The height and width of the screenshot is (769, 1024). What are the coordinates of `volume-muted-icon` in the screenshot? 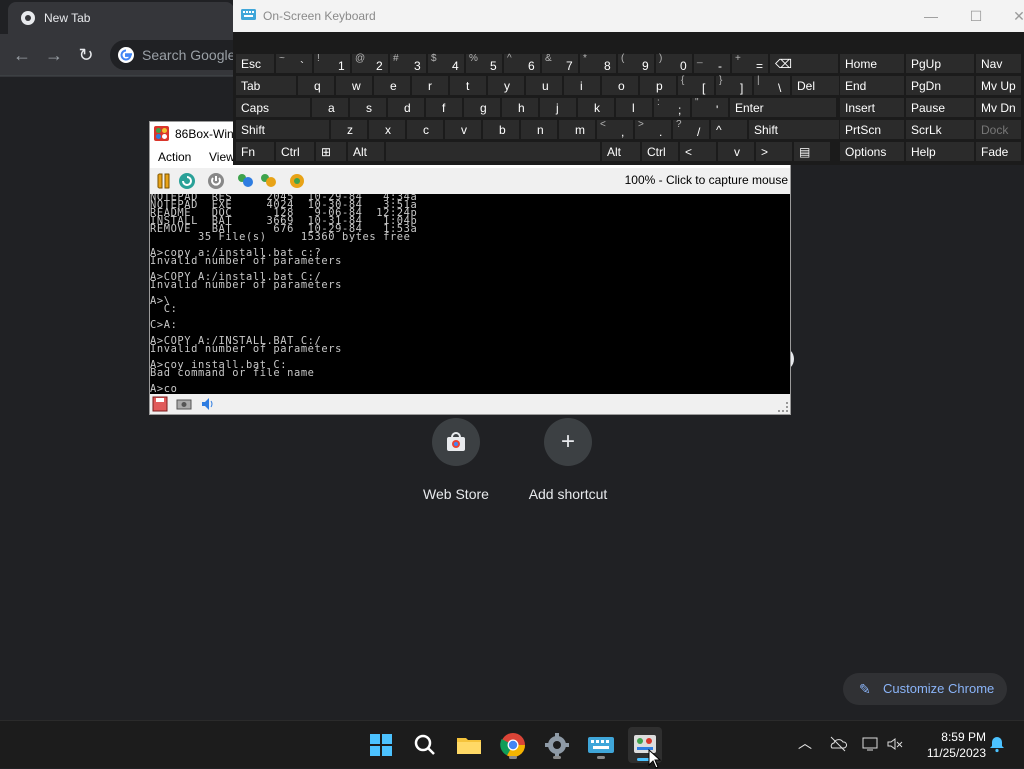 It's located at (895, 744).